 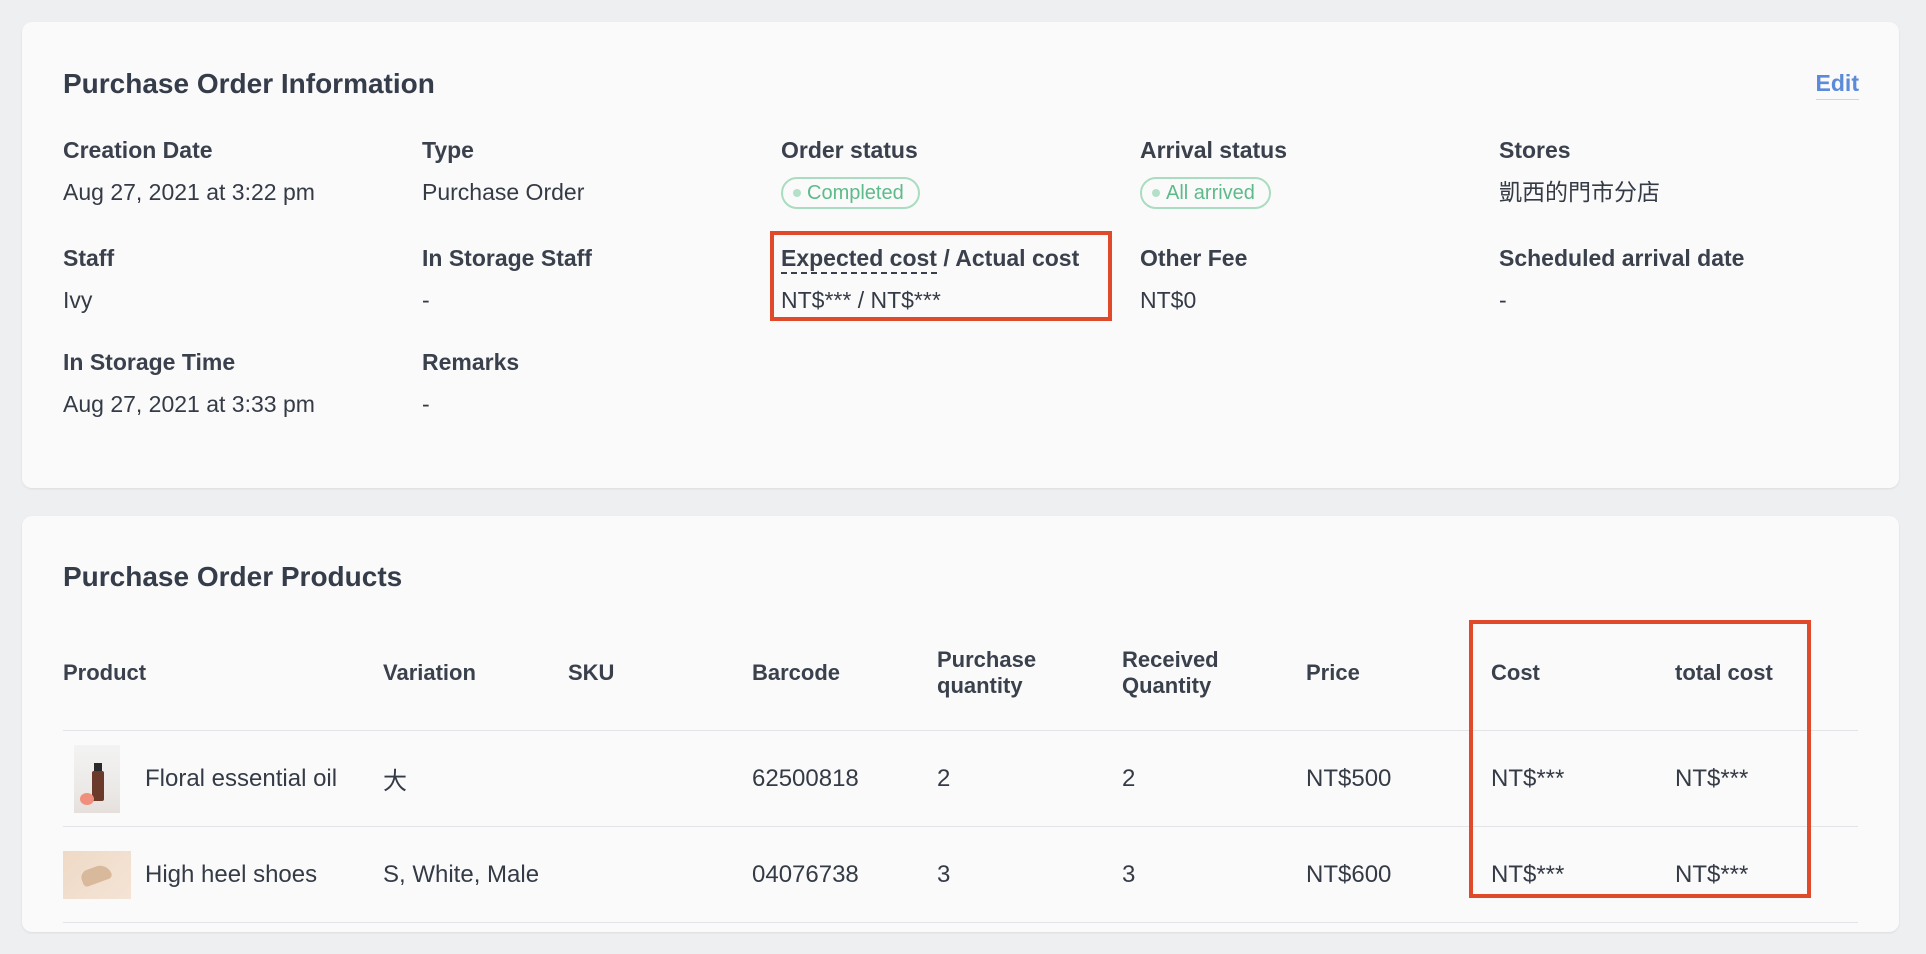 What do you see at coordinates (1194, 258) in the screenshot?
I see `other-fee-label: Other Fee` at bounding box center [1194, 258].